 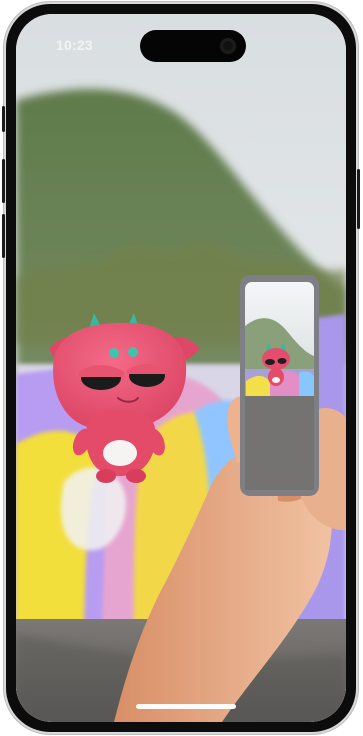 I want to click on dynamic-island, so click(x=193, y=46).